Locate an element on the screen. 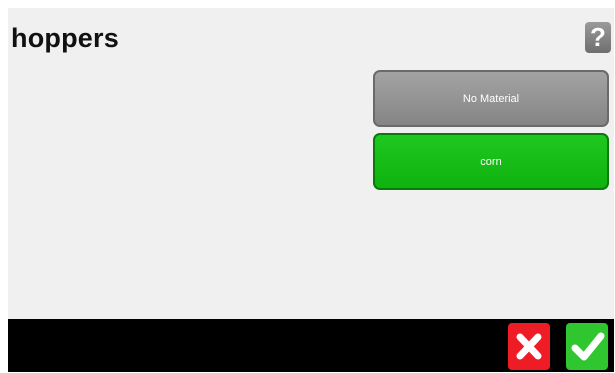 This screenshot has width=615, height=373. material-option-label: No Material is located at coordinates (491, 98).